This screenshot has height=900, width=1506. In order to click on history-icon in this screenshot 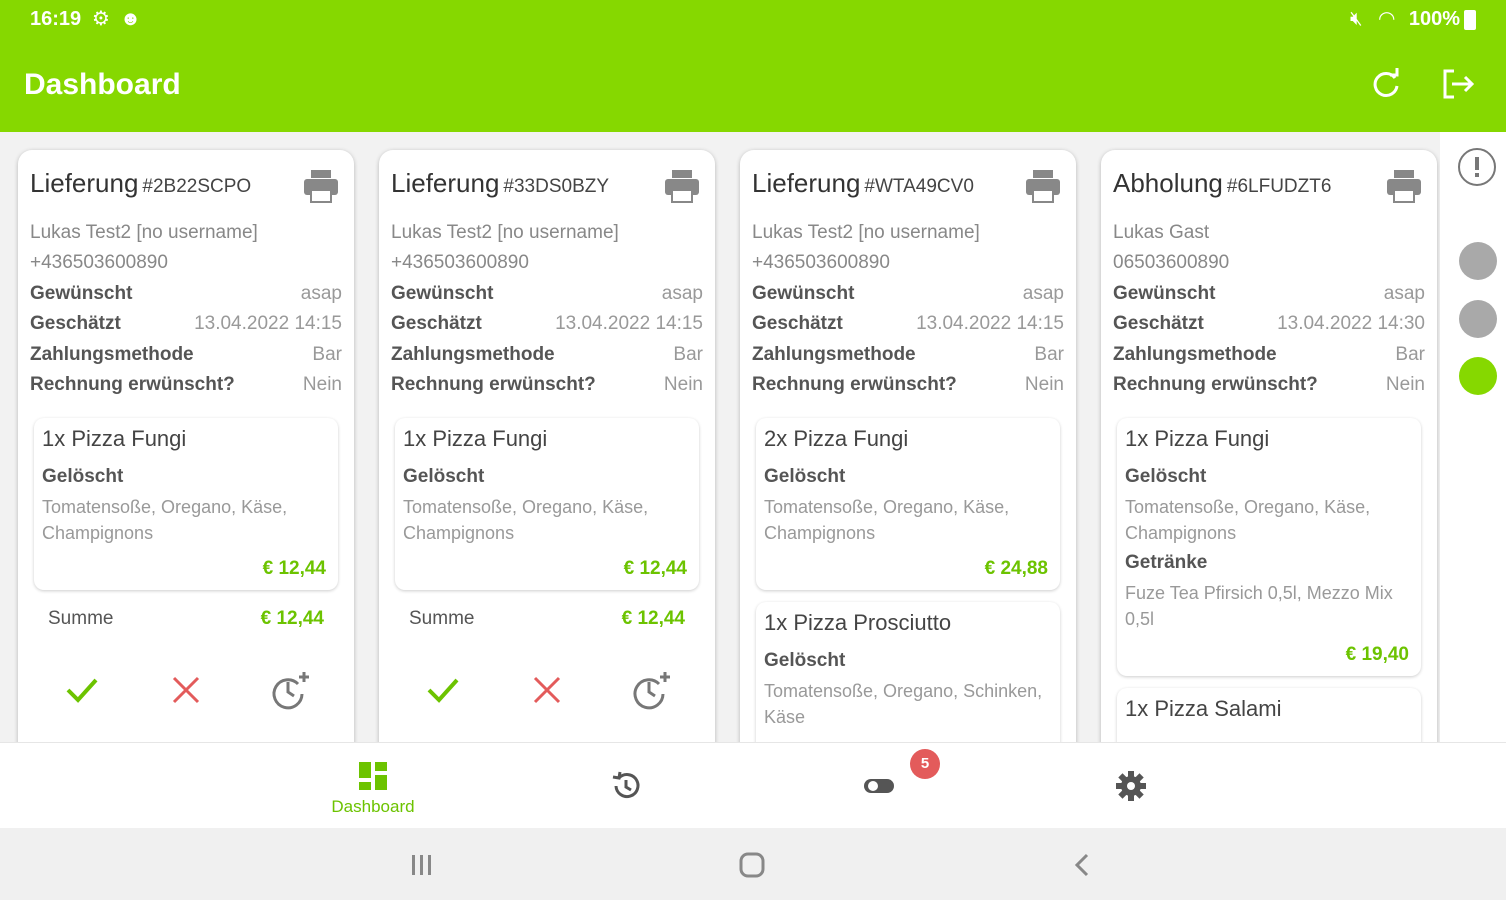, I will do `click(626, 785)`.